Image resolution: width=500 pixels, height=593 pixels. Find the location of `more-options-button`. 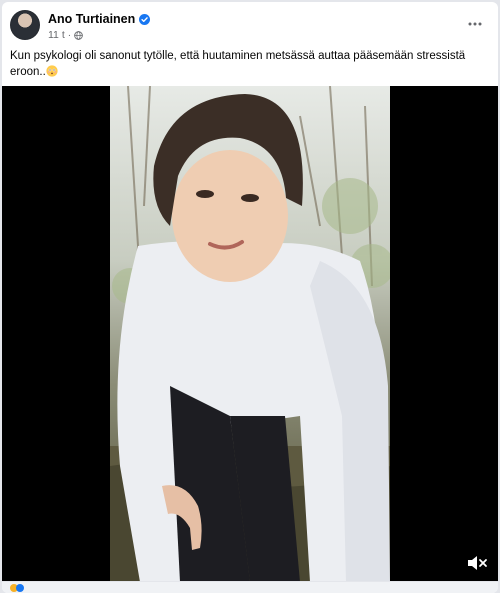

more-options-button is located at coordinates (475, 24).